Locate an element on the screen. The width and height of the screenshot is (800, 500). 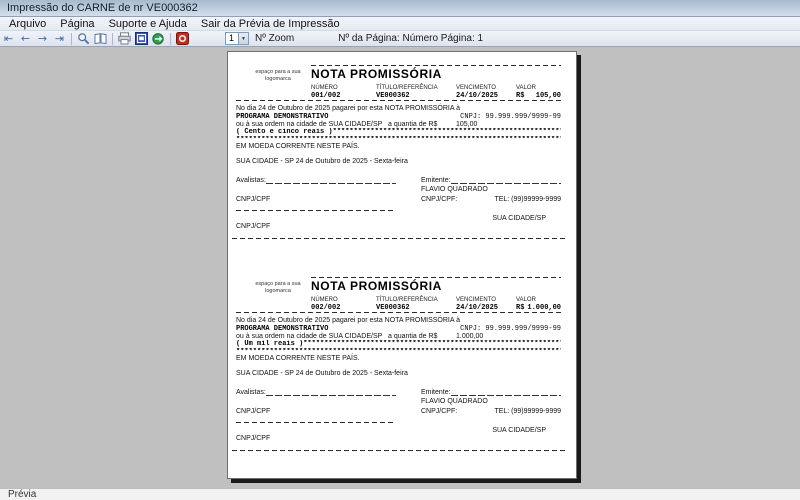
previous-page-icon: ← is located at coordinates (25, 38).